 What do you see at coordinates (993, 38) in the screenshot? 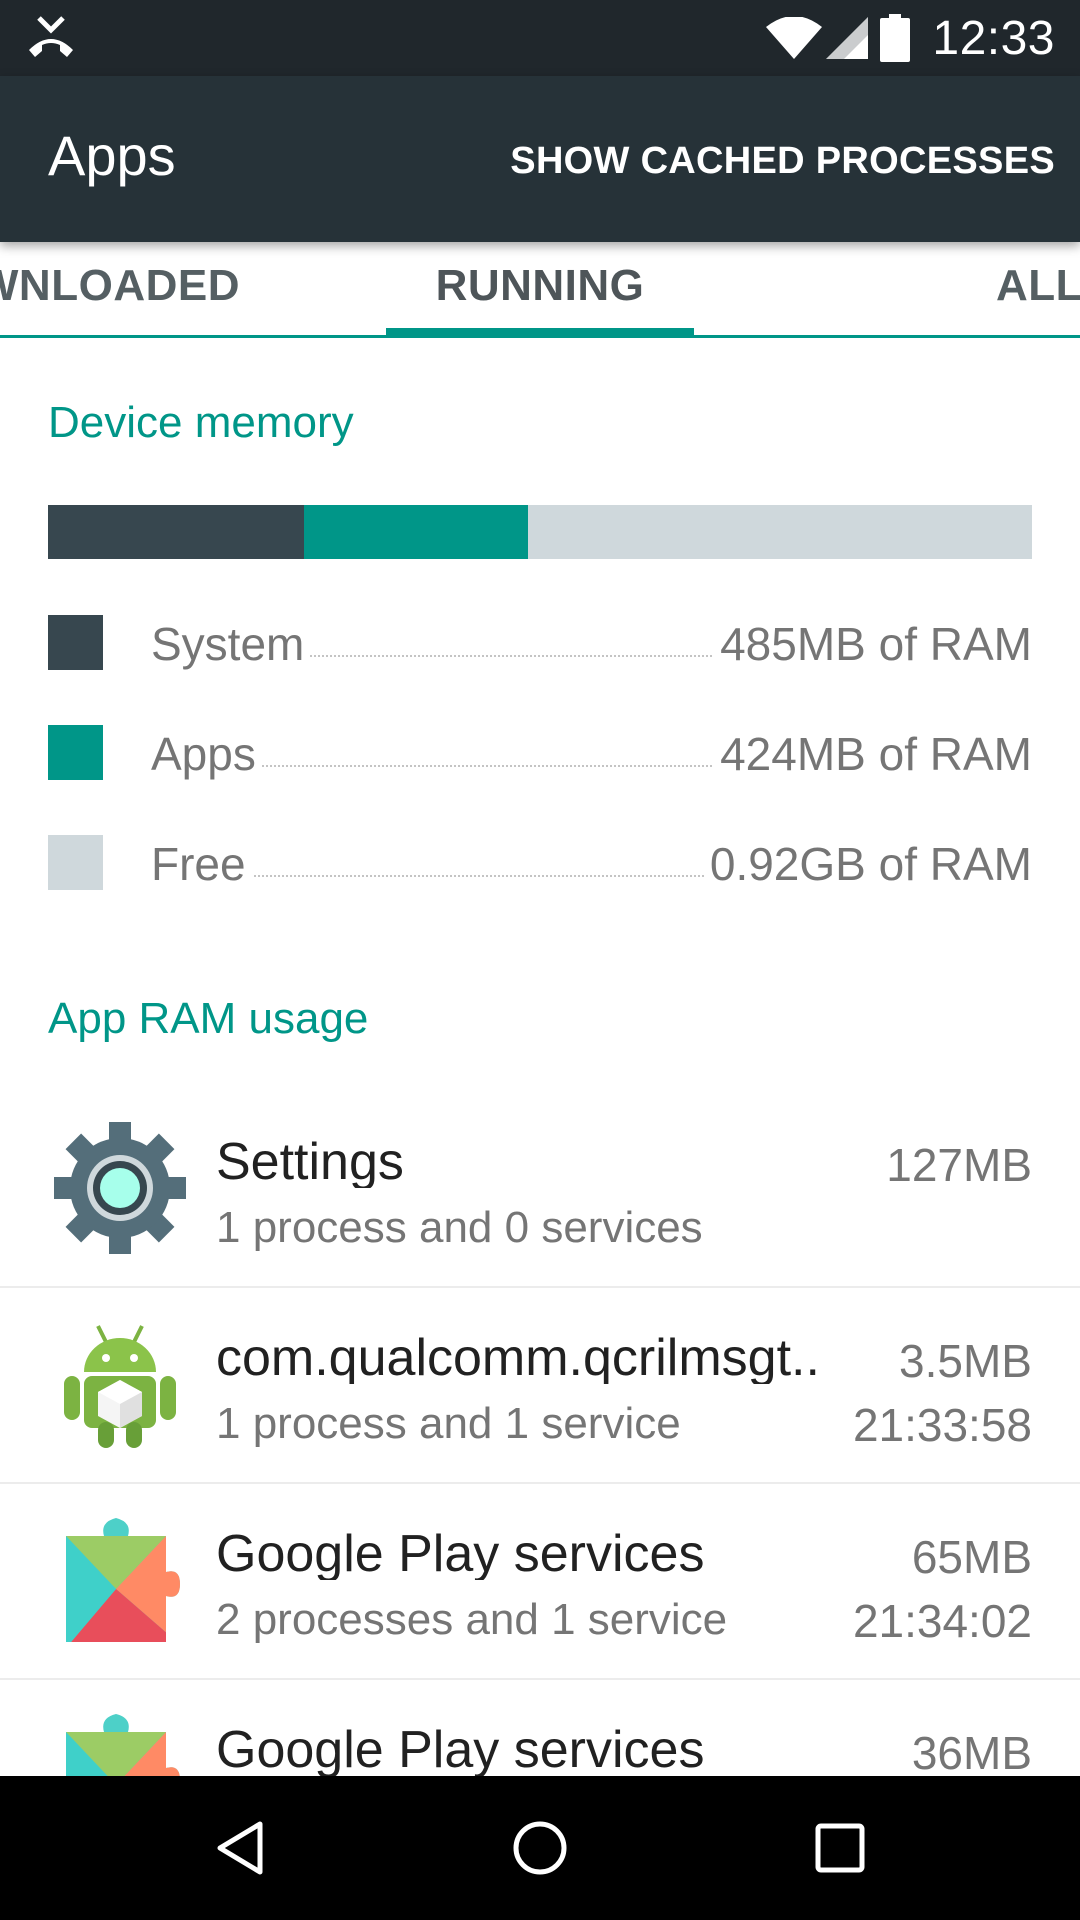
I see `status-time: 12:33` at bounding box center [993, 38].